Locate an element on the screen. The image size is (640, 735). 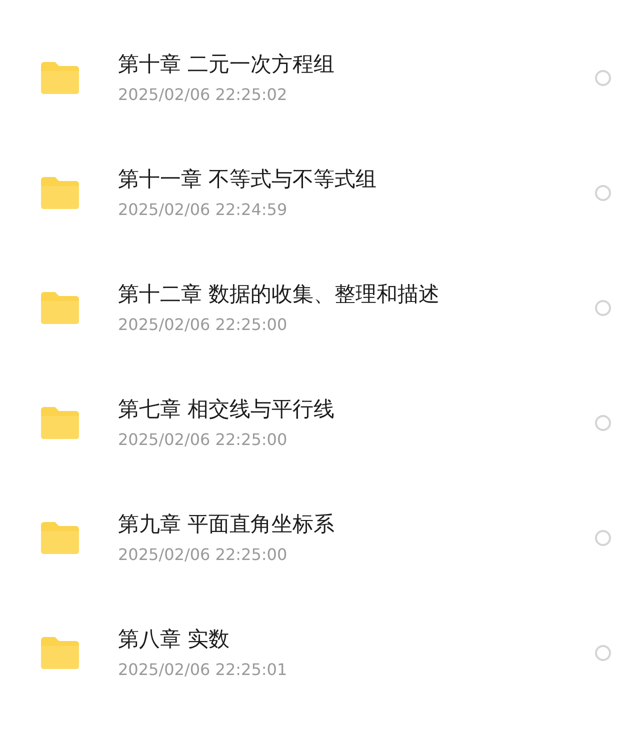
folder-name: 第八章 实数 is located at coordinates (174, 639).